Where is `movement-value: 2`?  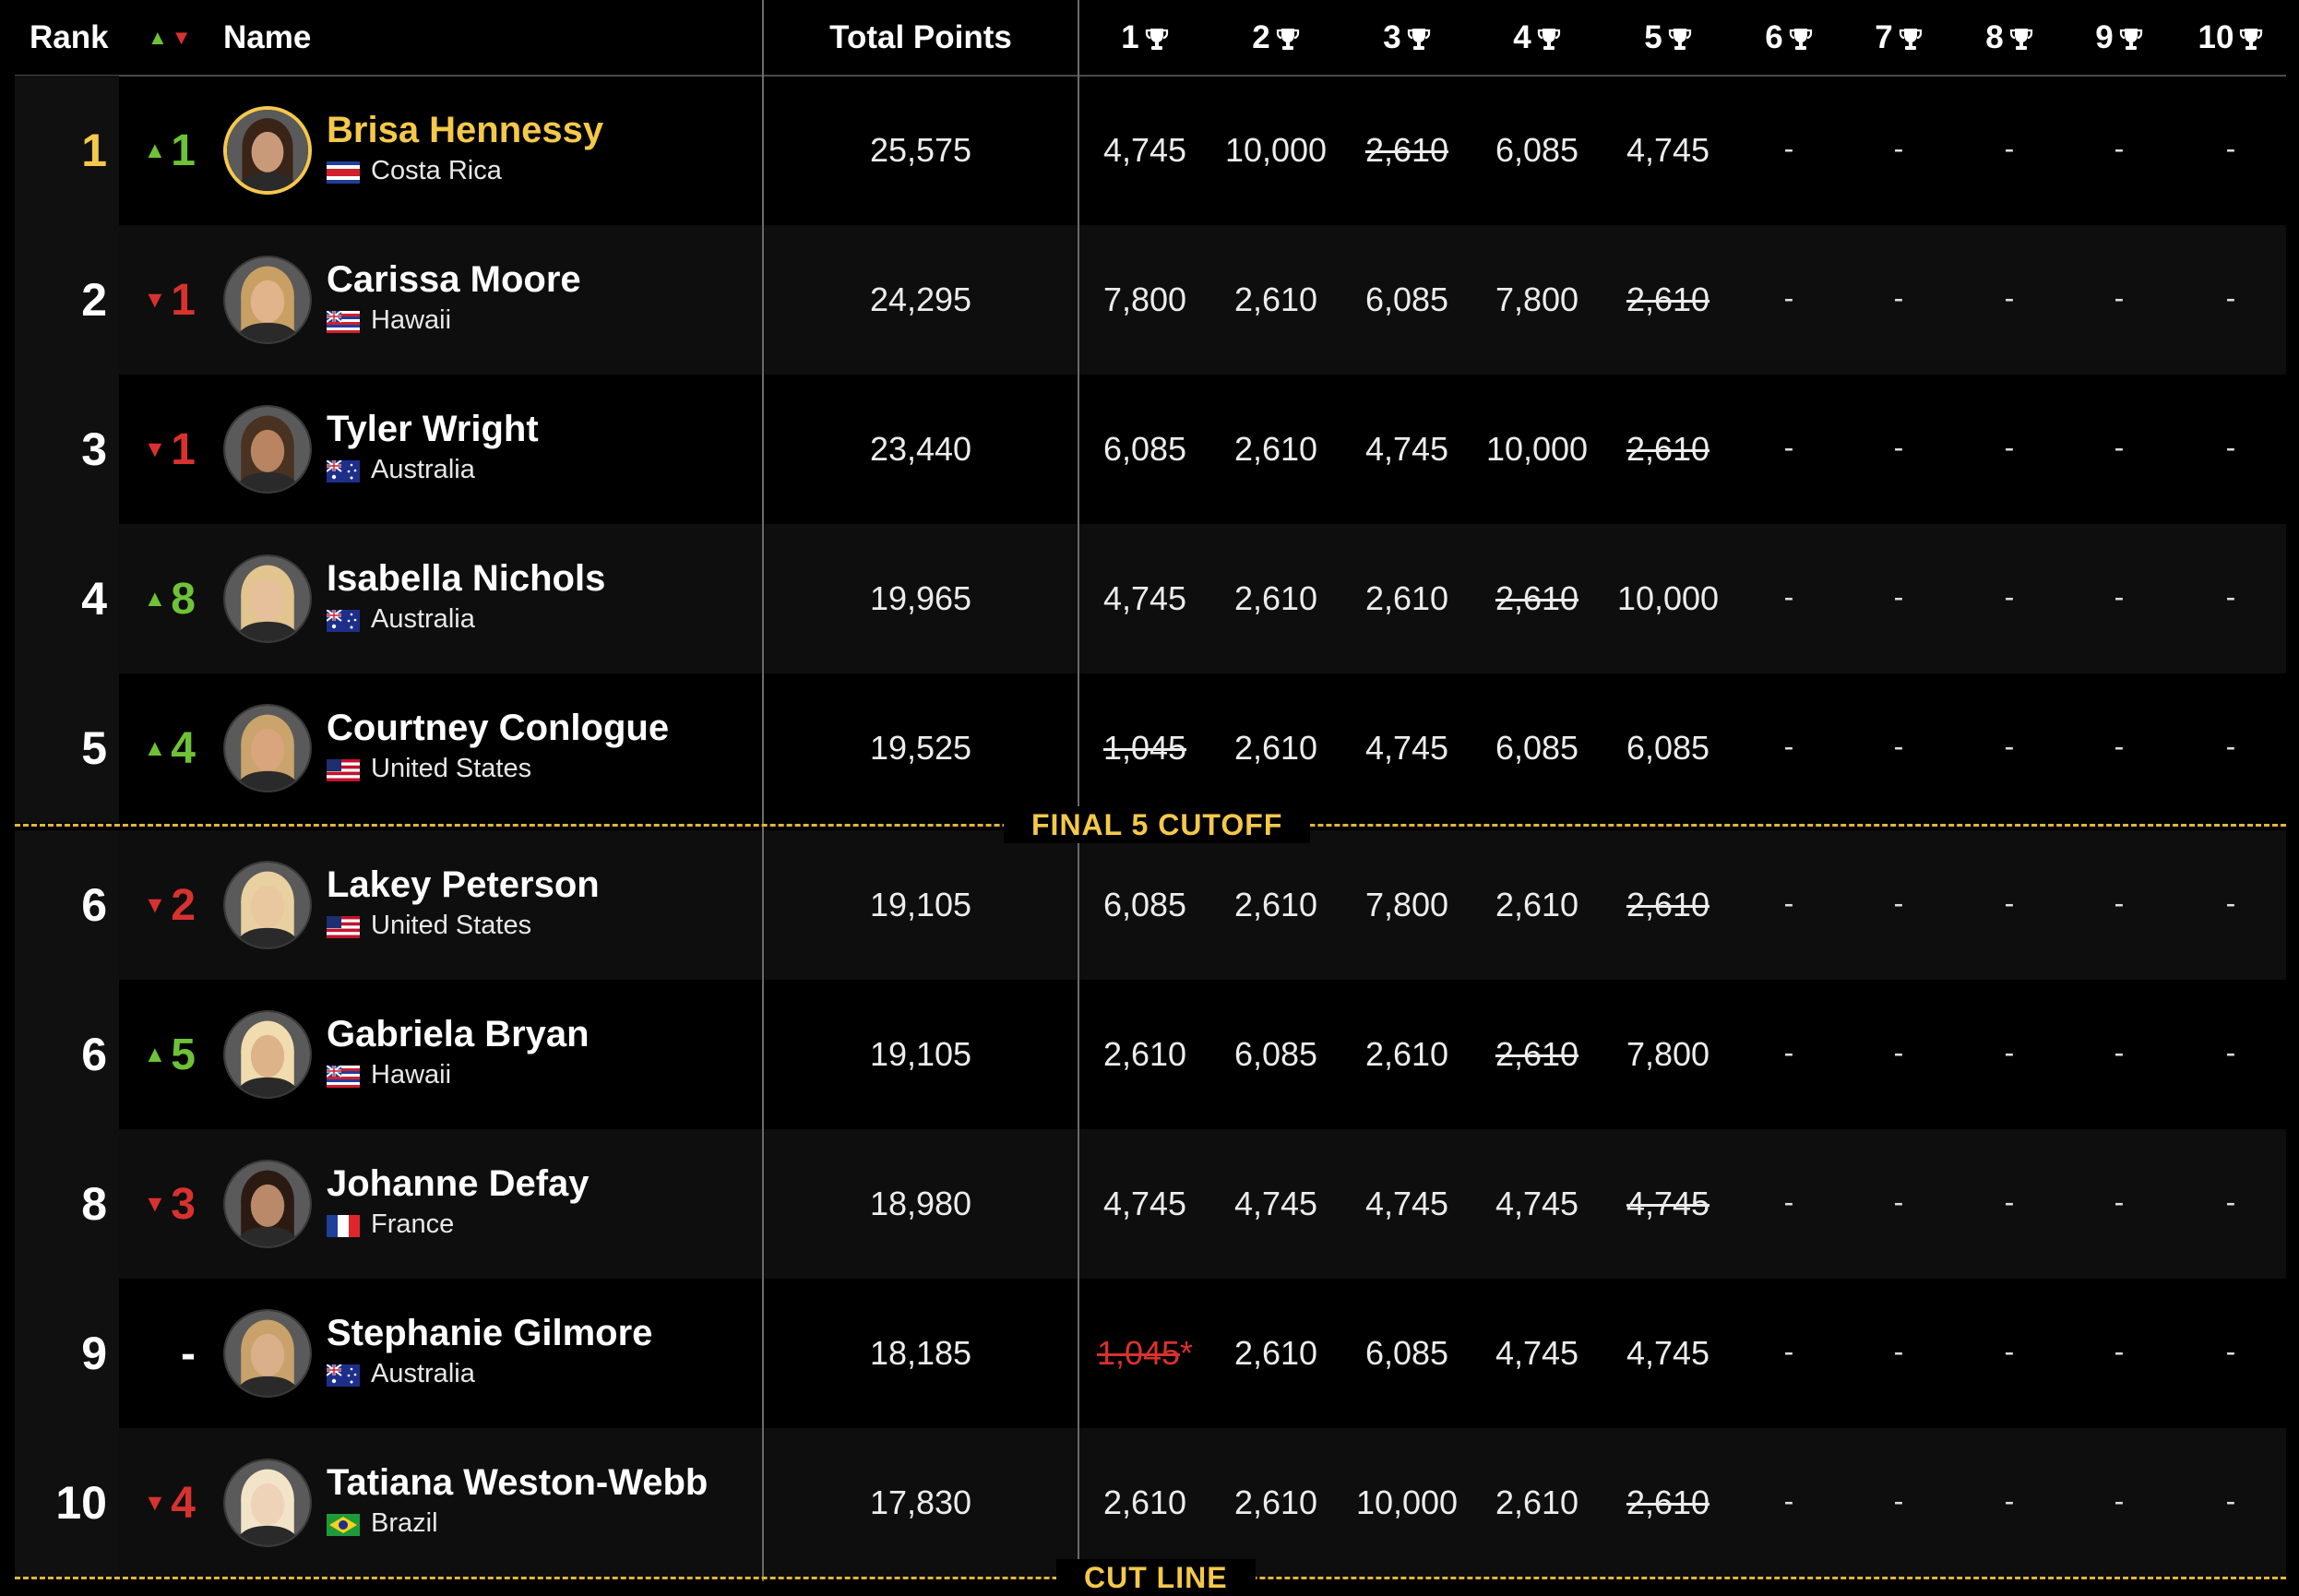 movement-value: 2 is located at coordinates (183, 905).